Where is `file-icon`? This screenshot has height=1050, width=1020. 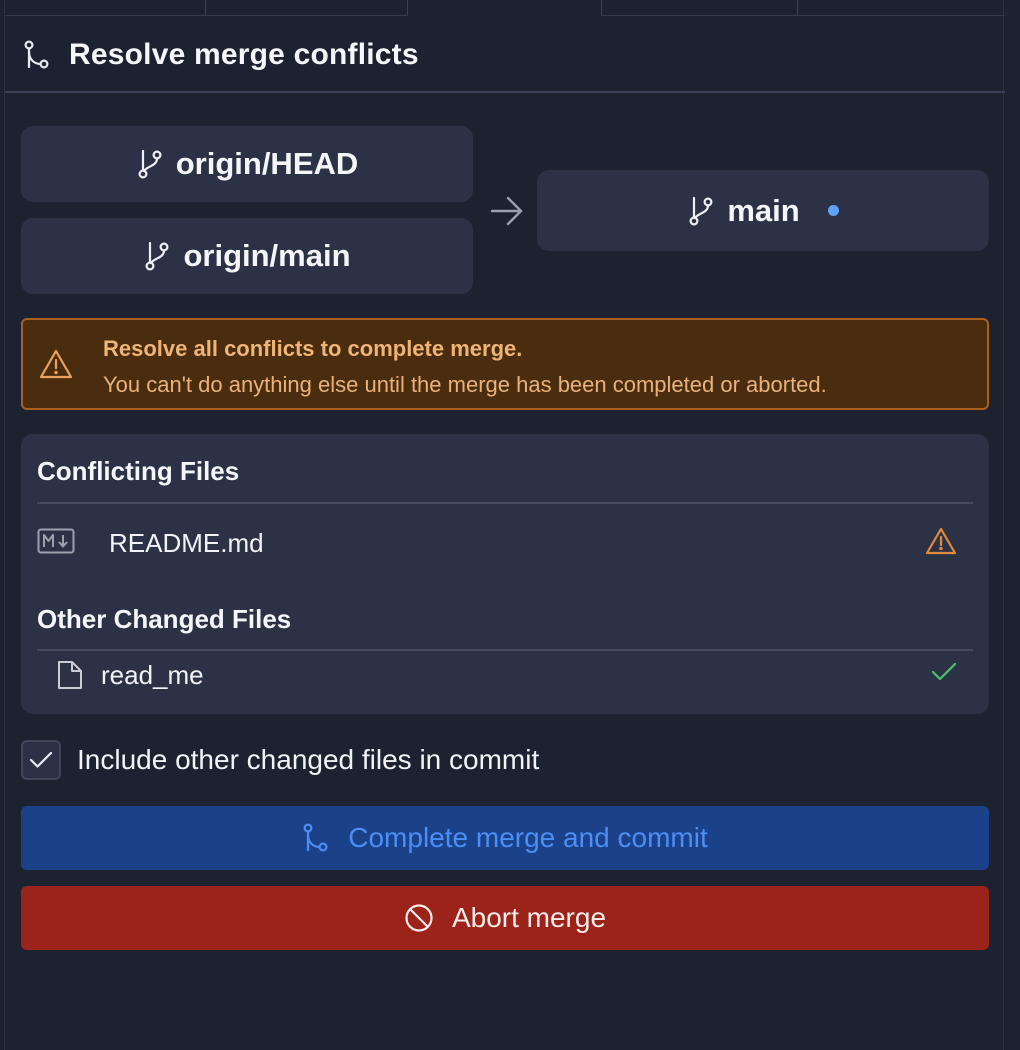 file-icon is located at coordinates (70, 677).